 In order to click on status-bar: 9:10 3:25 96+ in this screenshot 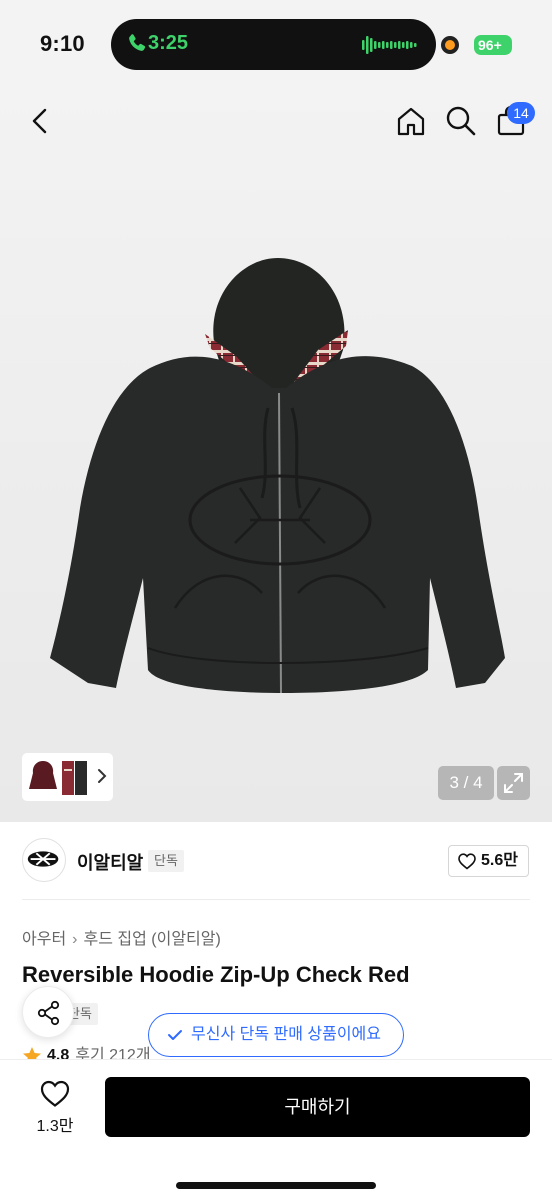, I will do `click(276, 44)`.